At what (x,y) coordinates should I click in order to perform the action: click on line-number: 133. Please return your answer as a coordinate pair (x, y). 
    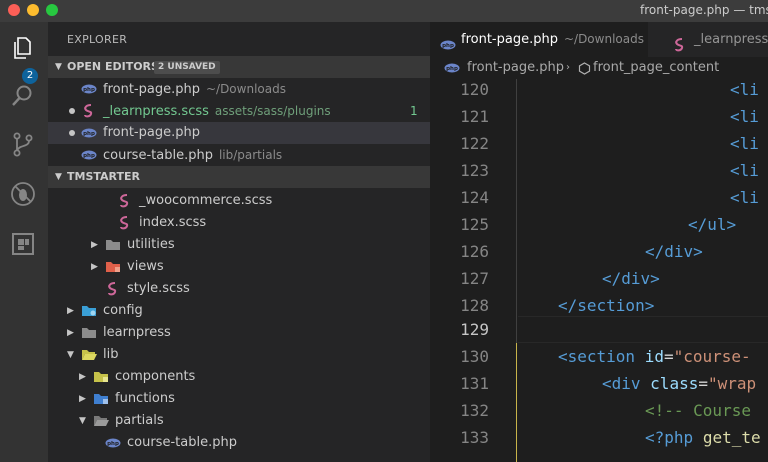
    Looking at the image, I should click on (474, 437).